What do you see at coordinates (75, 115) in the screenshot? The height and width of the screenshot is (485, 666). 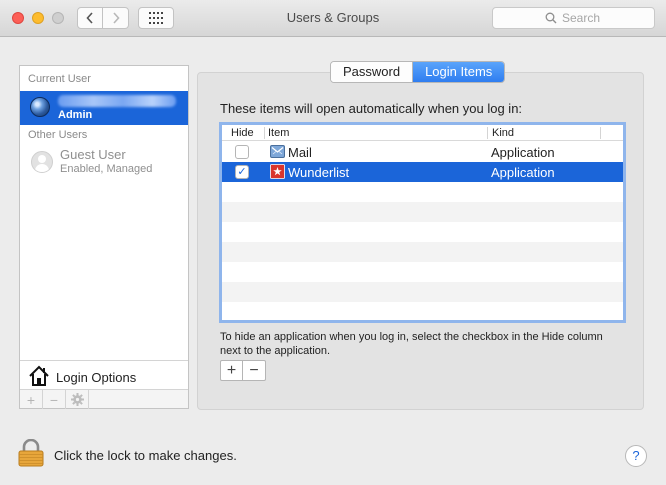 I see `current-user-role: Admin` at bounding box center [75, 115].